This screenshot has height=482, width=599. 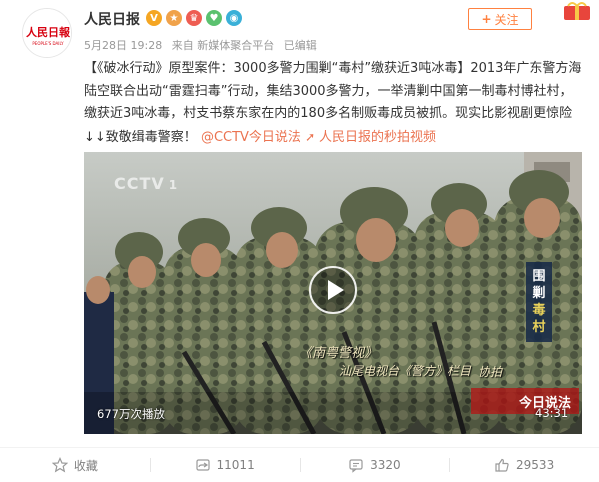 I want to click on avatar-logo: 人民日報 PEOPLE'S DAILY, so click(x=47, y=33).